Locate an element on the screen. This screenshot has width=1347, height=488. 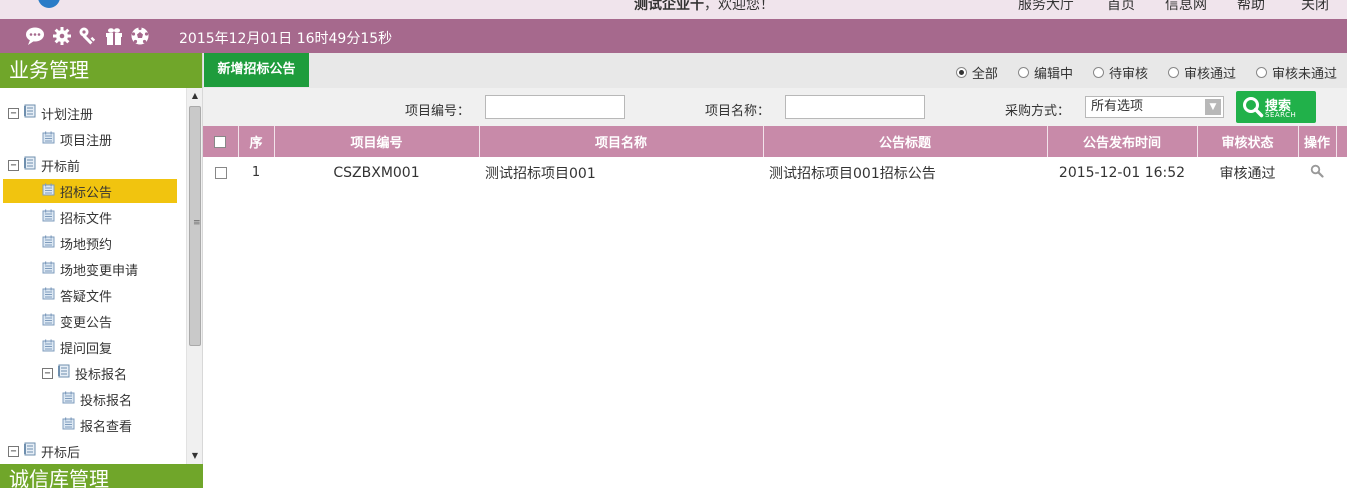
row-checkbox is located at coordinates (220, 172).